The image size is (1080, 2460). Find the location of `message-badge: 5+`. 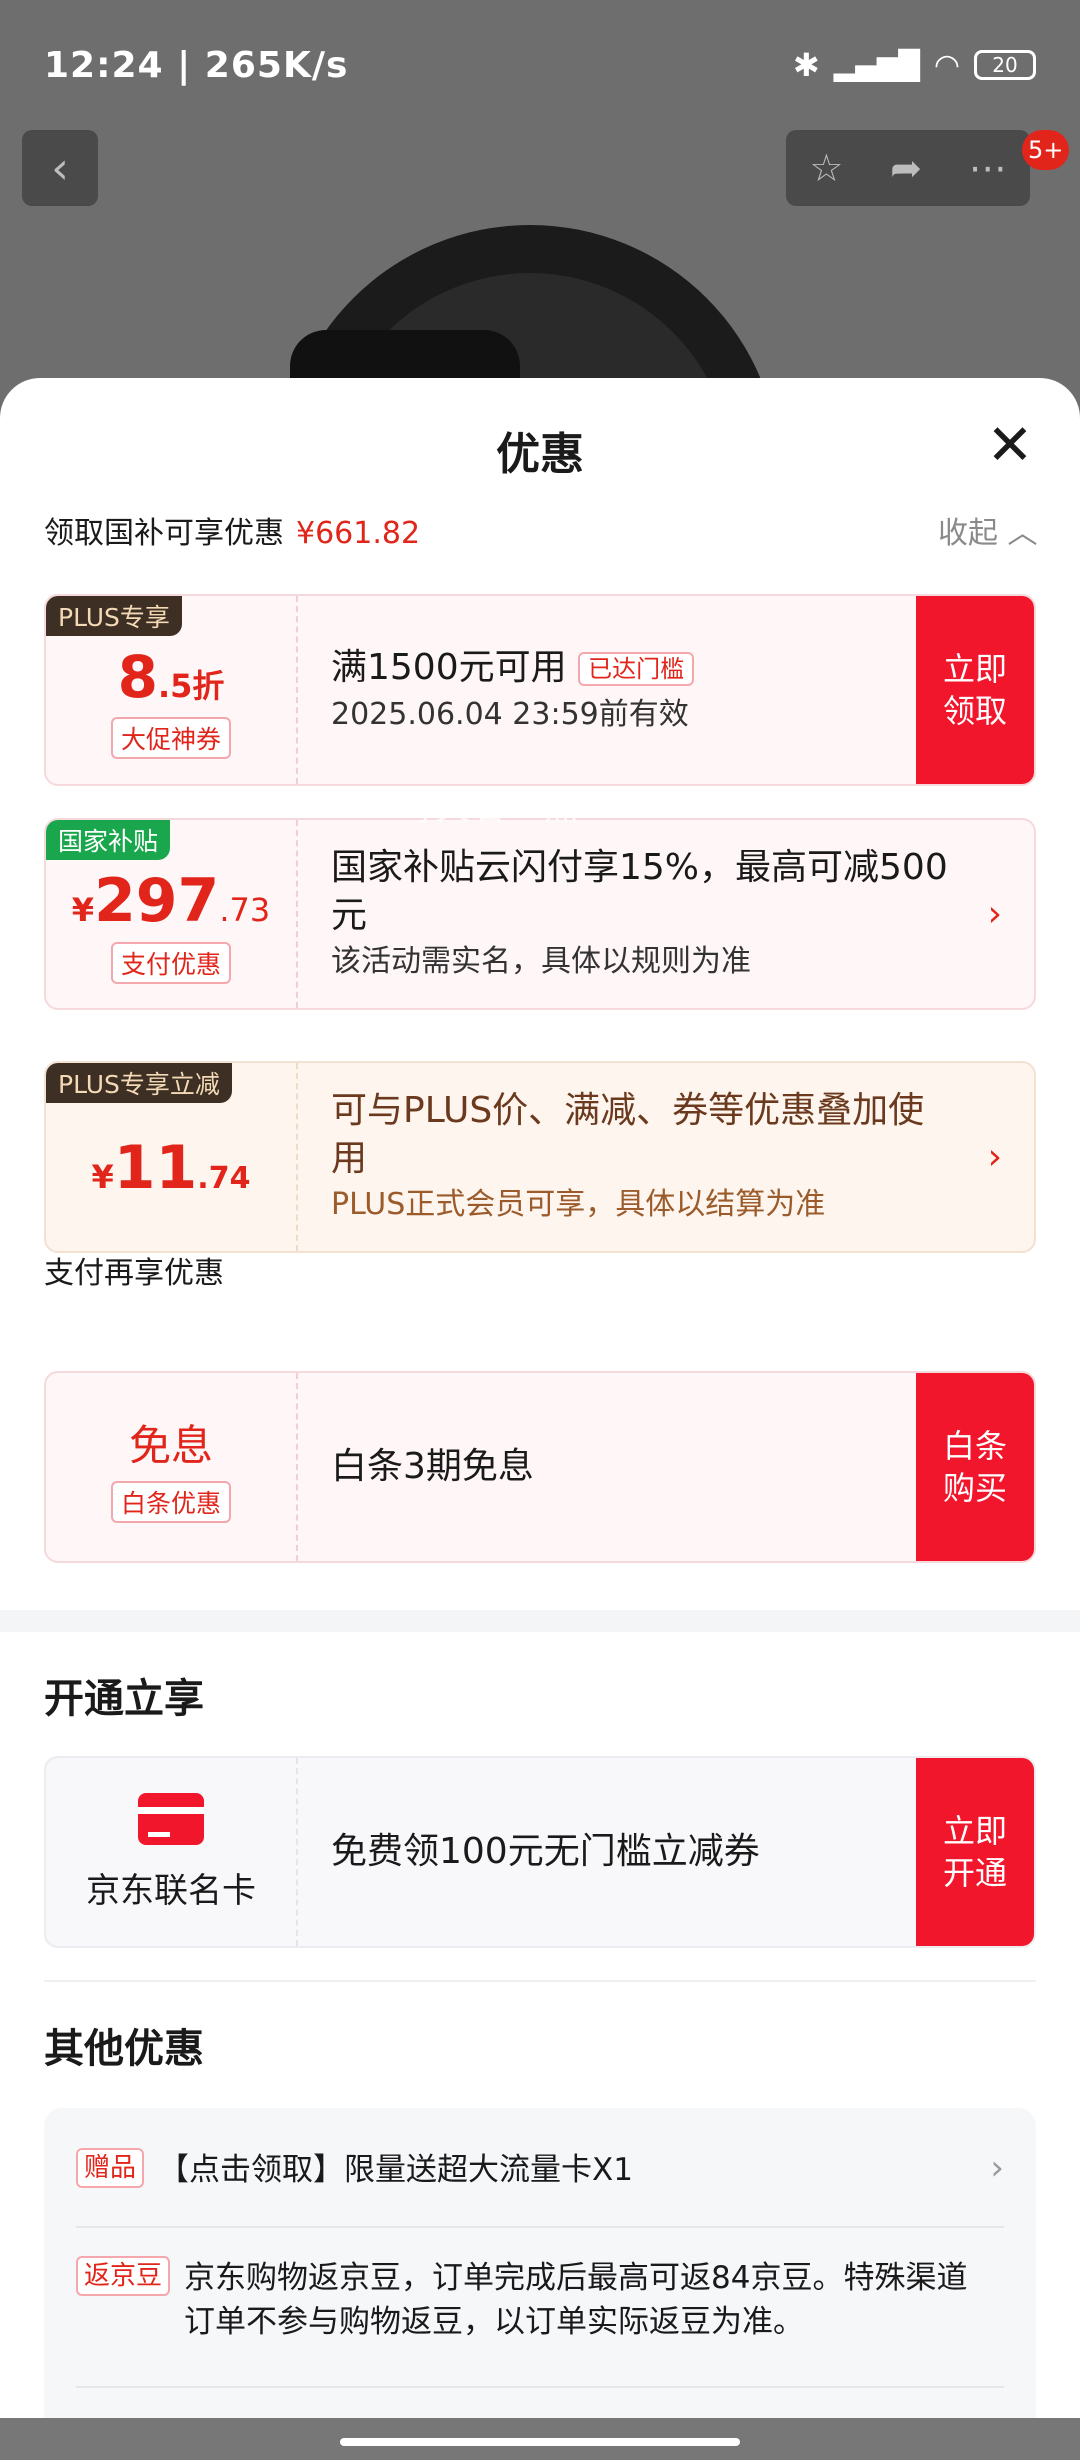

message-badge: 5+ is located at coordinates (1046, 150).